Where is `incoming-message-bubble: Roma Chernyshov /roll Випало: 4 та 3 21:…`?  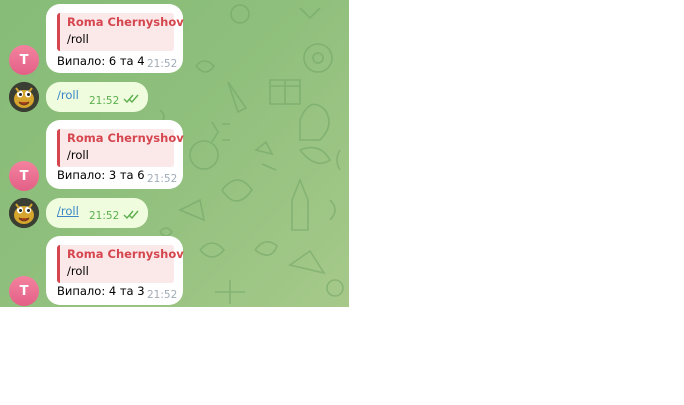
incoming-message-bubble: Roma Chernyshov /roll Випало: 4 та 3 21:… is located at coordinates (115, 270).